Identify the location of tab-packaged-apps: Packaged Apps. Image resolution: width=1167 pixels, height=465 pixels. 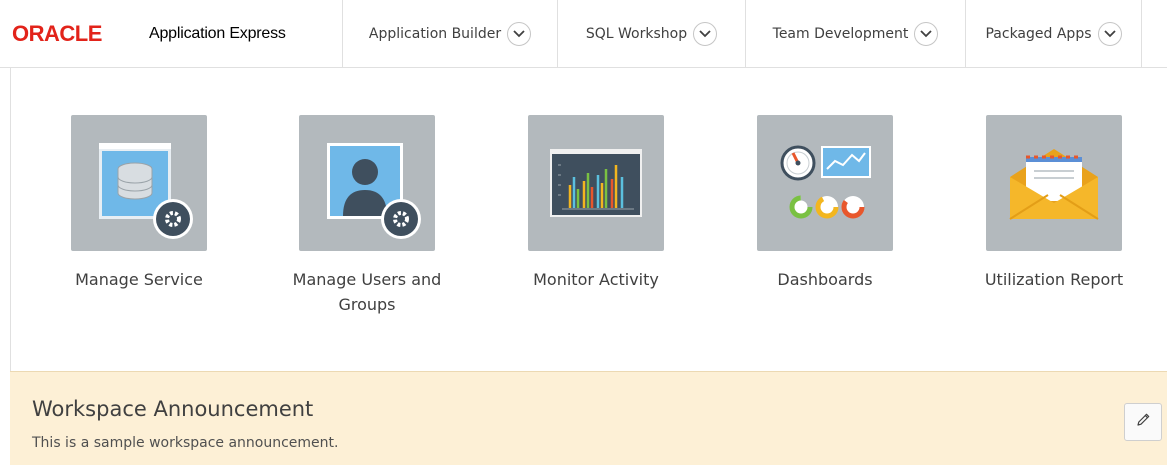
(1054, 34).